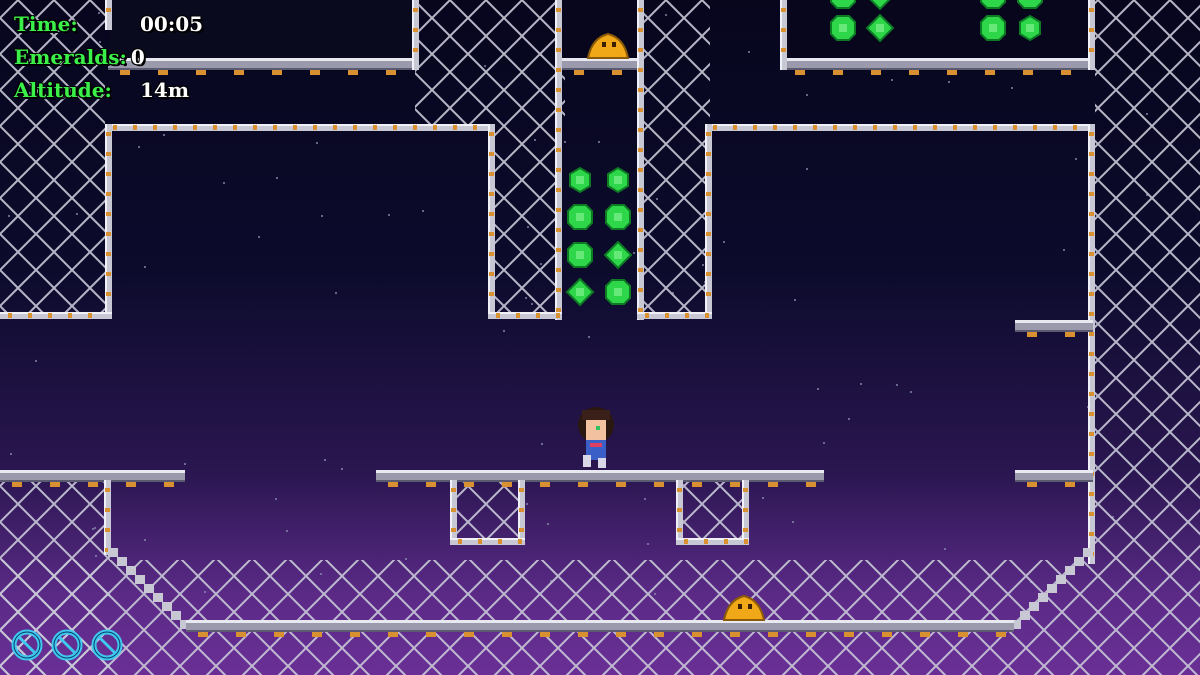 This screenshot has width=1200, height=675. Describe the element at coordinates (1054, 328) in the screenshot. I see `right-ledge-platform` at that location.